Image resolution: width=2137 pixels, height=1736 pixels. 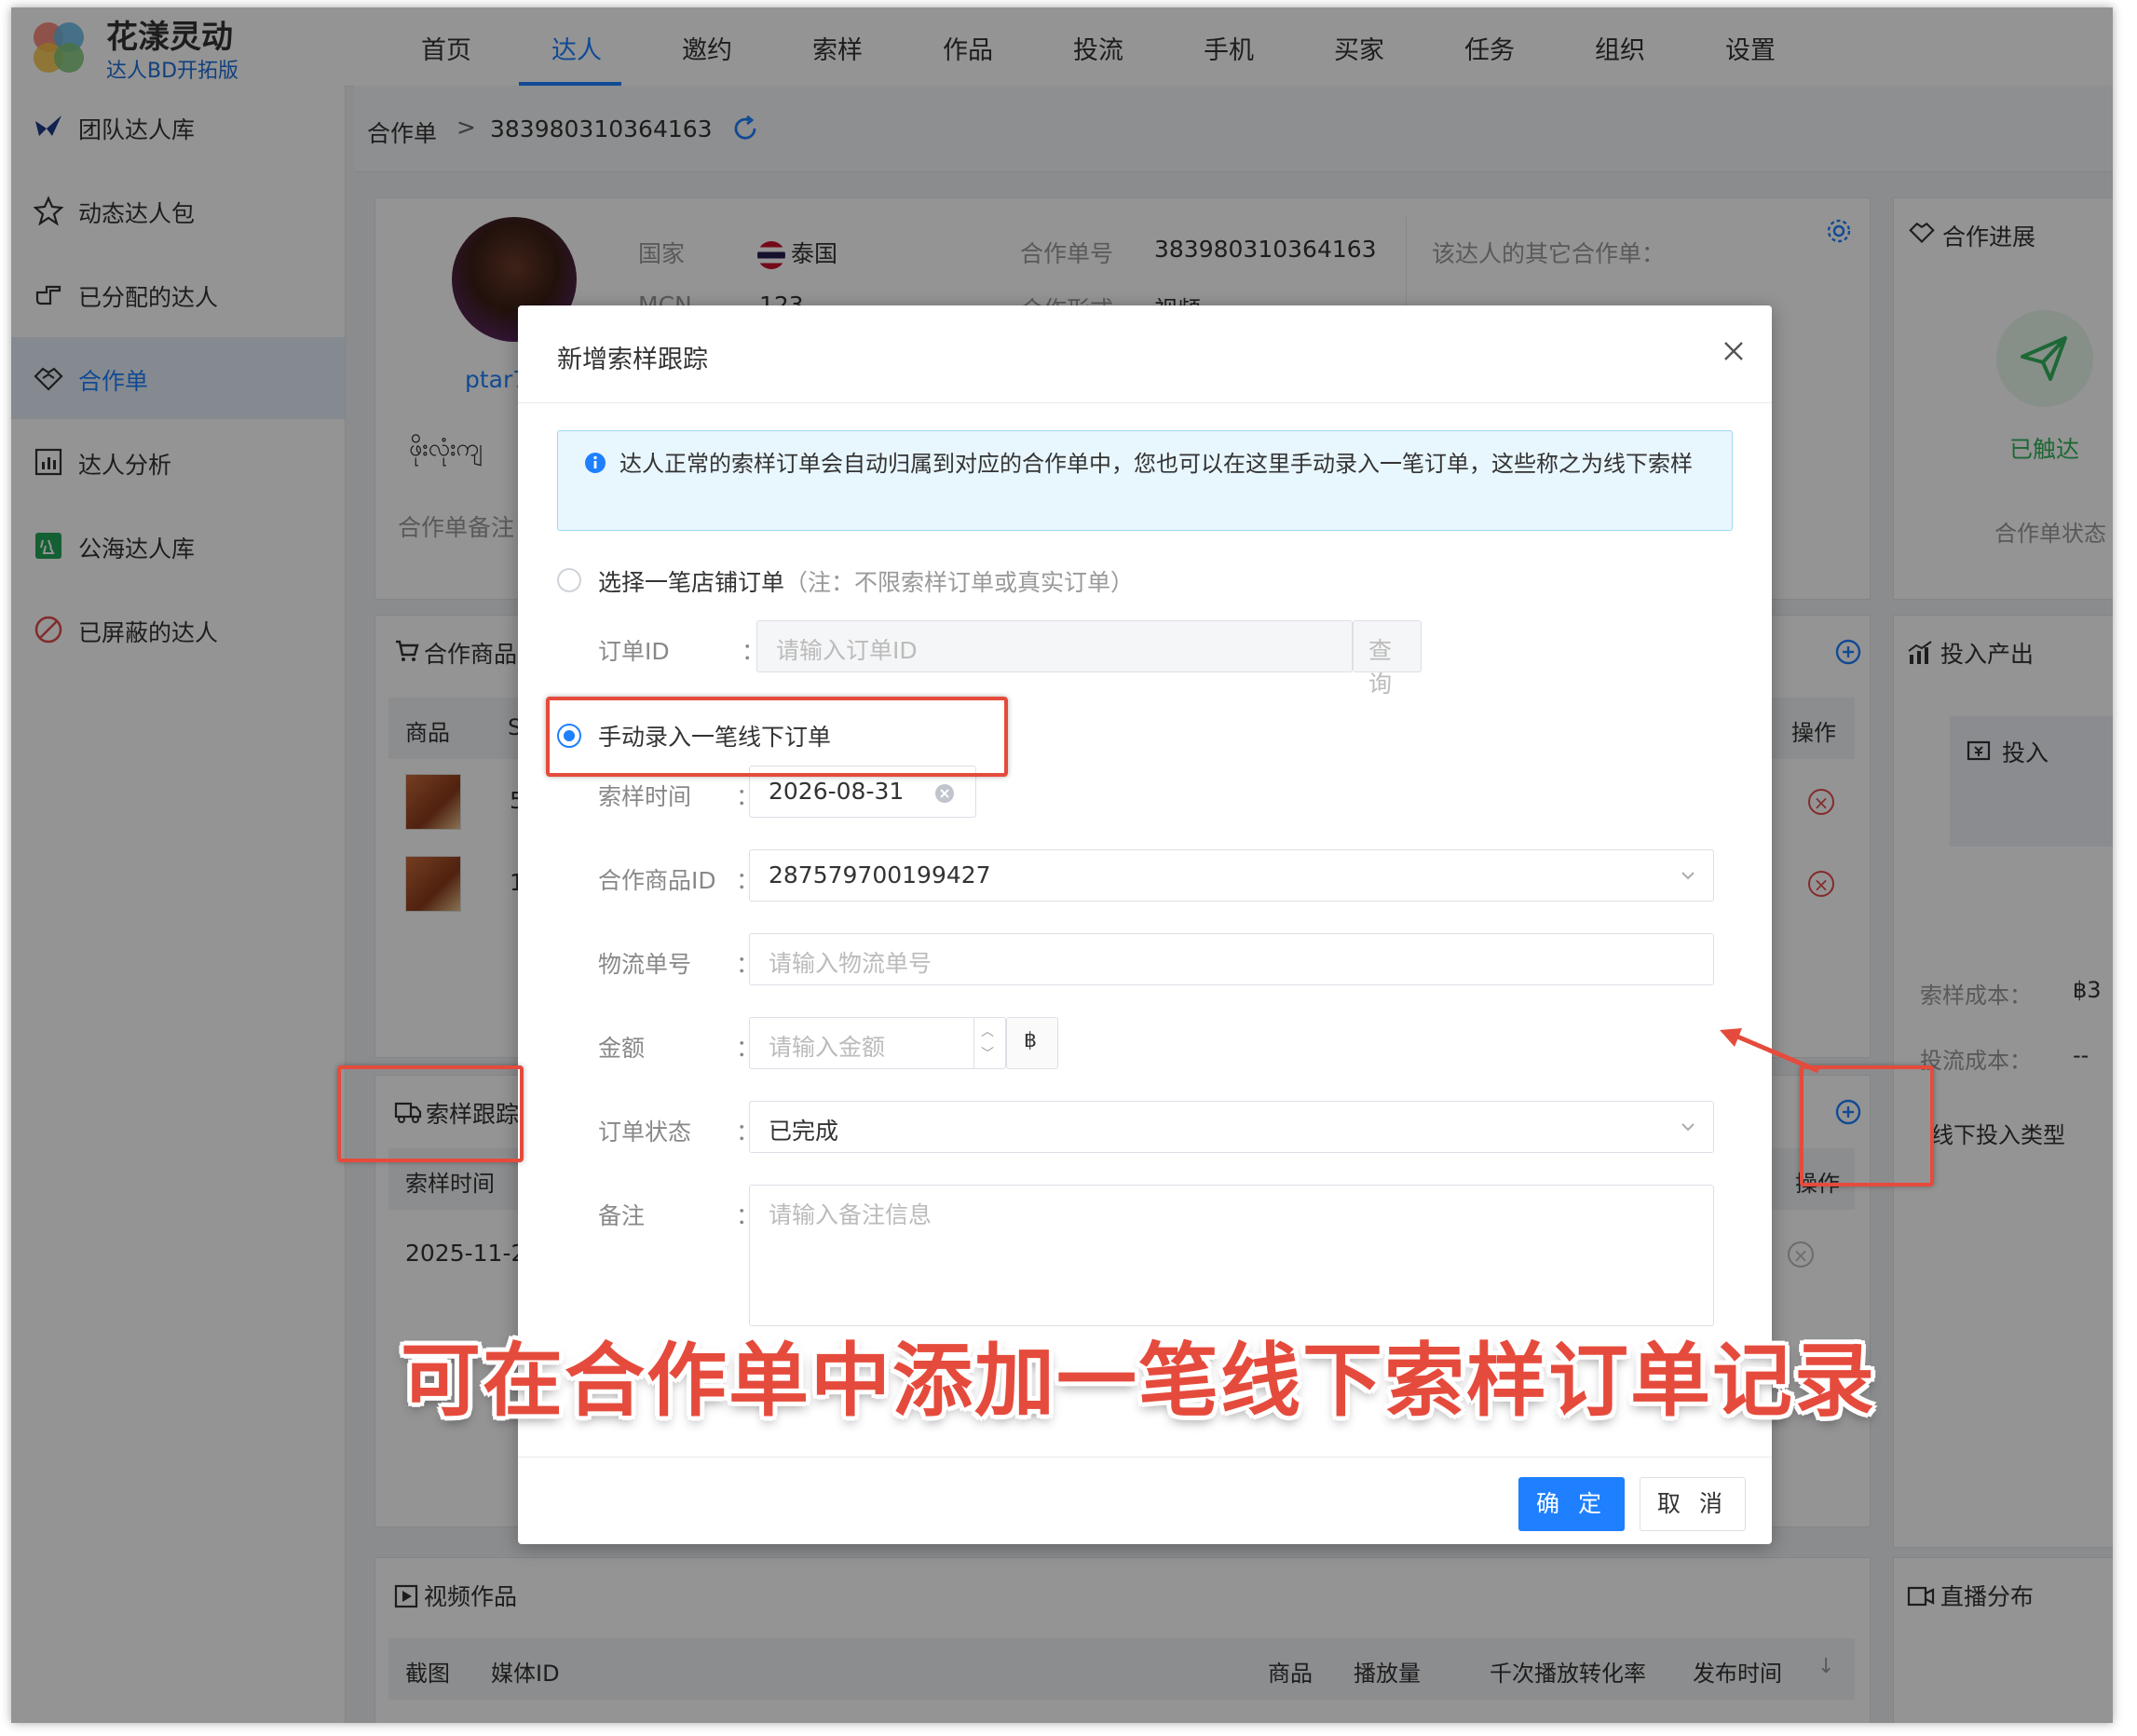 What do you see at coordinates (1030, 1040) in the screenshot?
I see `currency-symbol: ฿` at bounding box center [1030, 1040].